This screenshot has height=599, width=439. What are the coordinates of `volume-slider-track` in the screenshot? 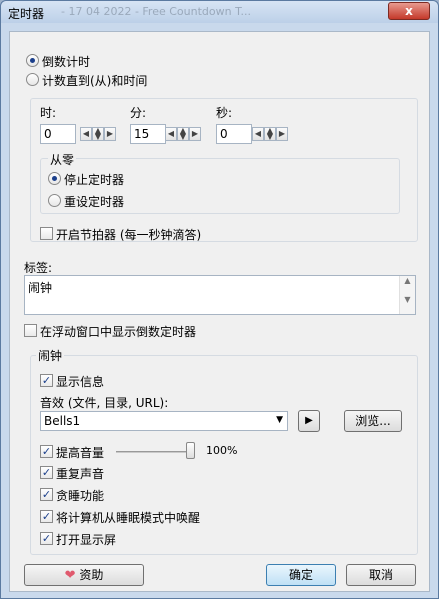 It's located at (155, 452).